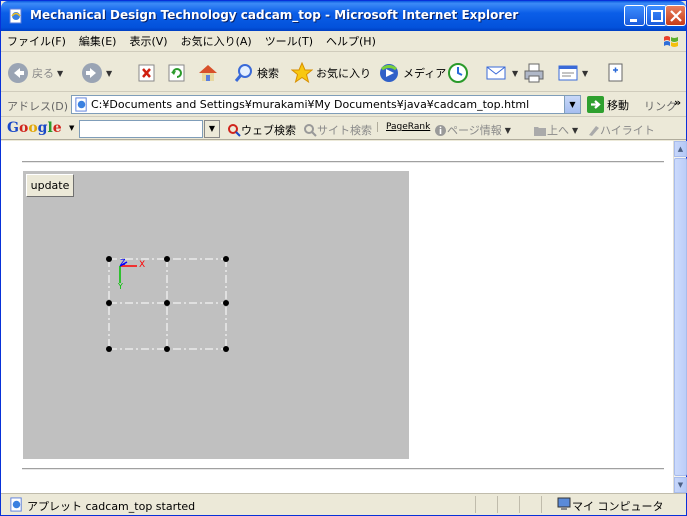 Image resolution: width=687 pixels, height=516 pixels. Describe the element at coordinates (268, 73) in the screenshot. I see `search-label: 検索` at that location.